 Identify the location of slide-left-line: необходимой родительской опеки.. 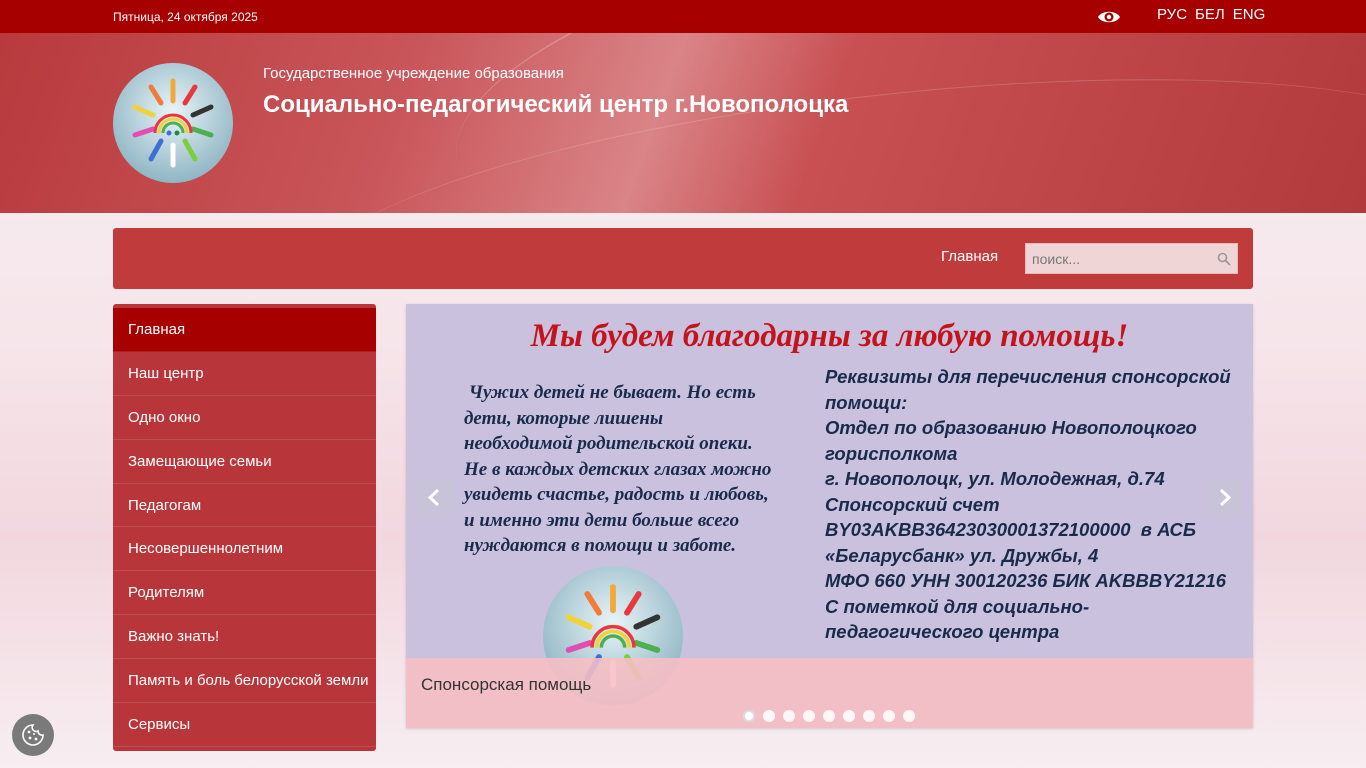
(608, 443).